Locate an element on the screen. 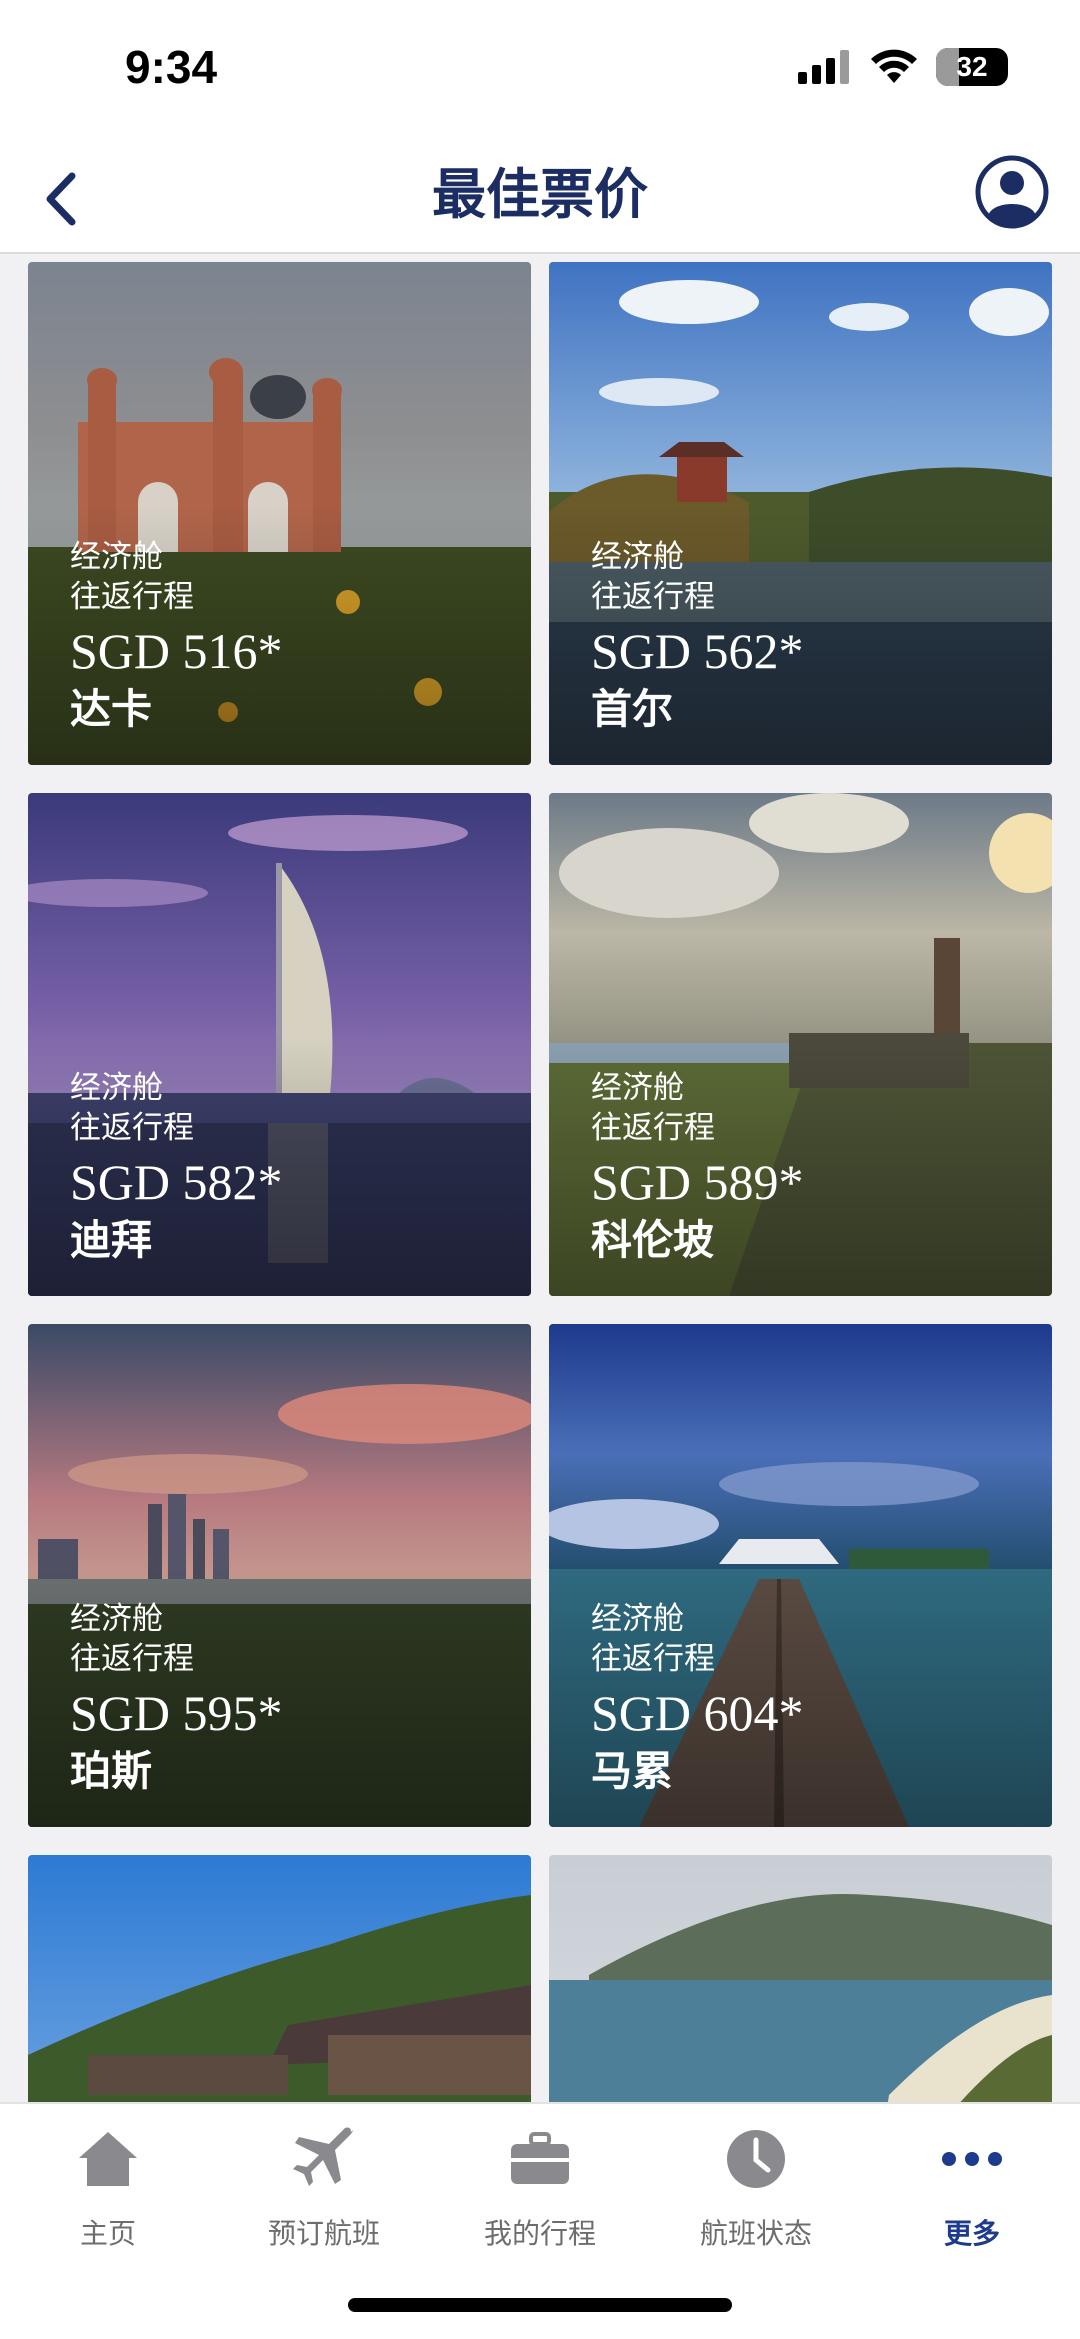  briefcase-icon is located at coordinates (540, 2158).